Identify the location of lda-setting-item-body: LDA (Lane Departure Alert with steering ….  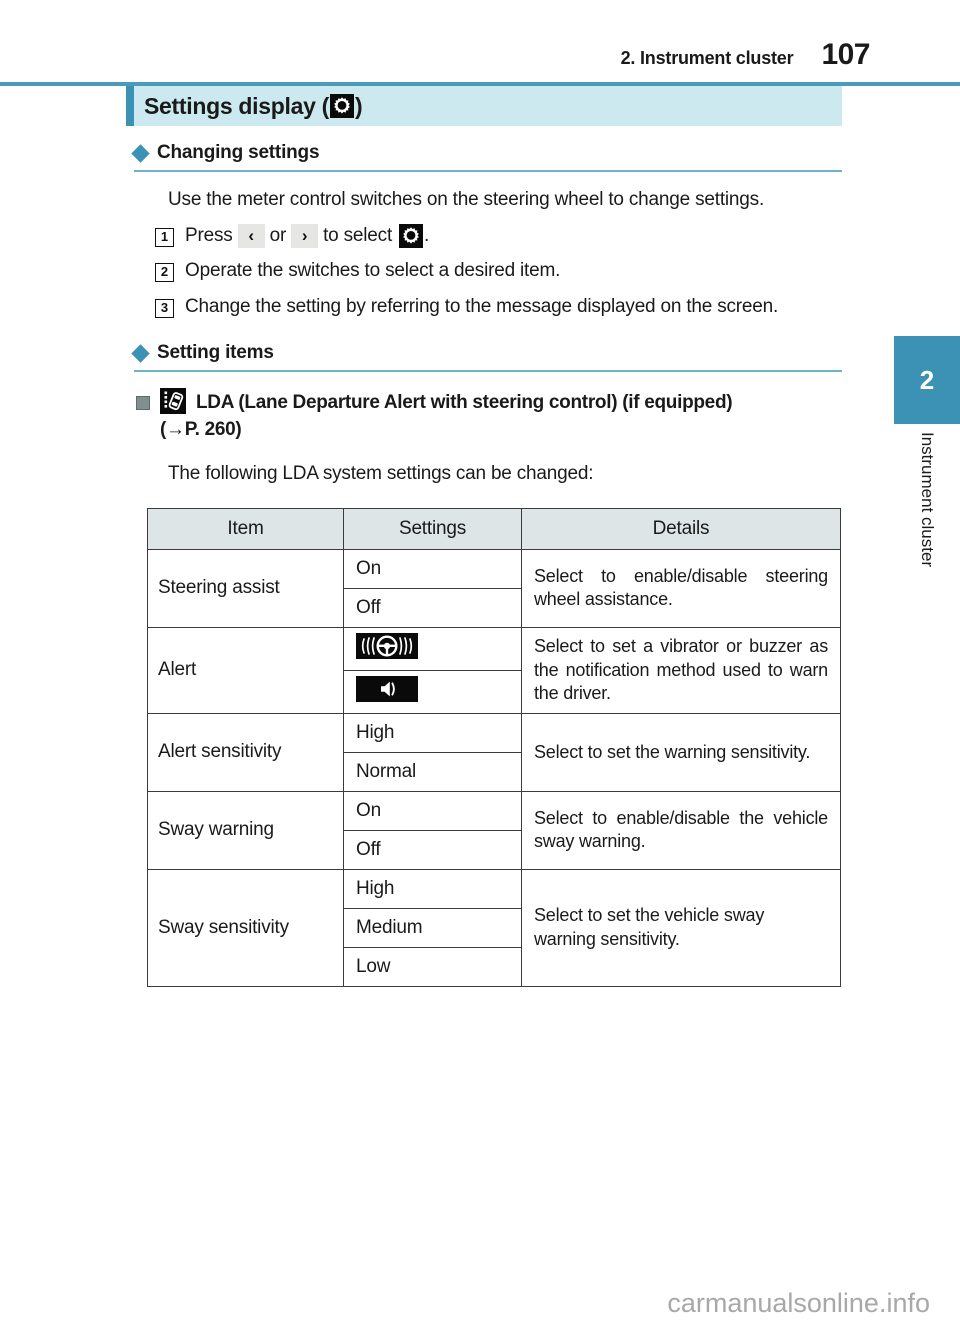
(446, 416).